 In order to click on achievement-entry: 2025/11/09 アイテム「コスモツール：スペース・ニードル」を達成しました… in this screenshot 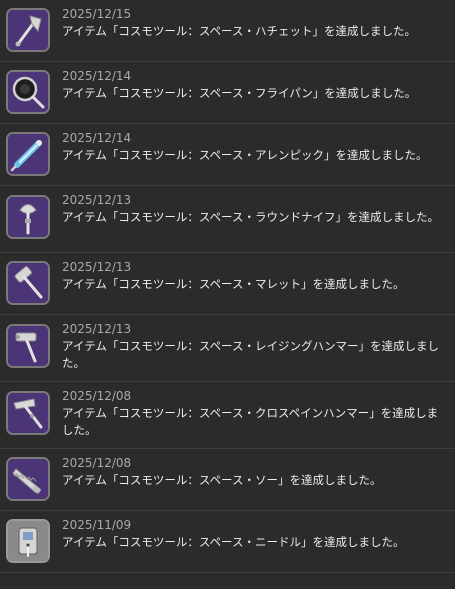, I will do `click(227, 542)`.